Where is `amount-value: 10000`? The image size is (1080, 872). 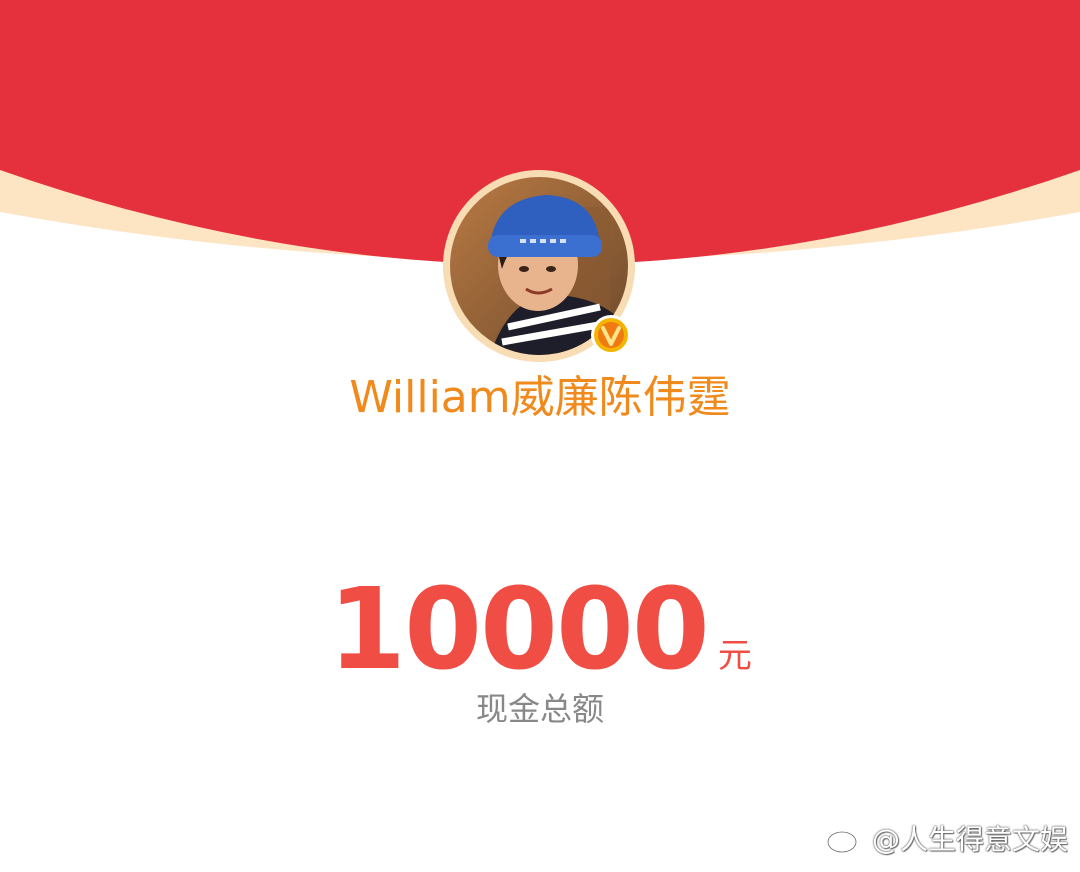 amount-value: 10000 is located at coordinates (519, 630).